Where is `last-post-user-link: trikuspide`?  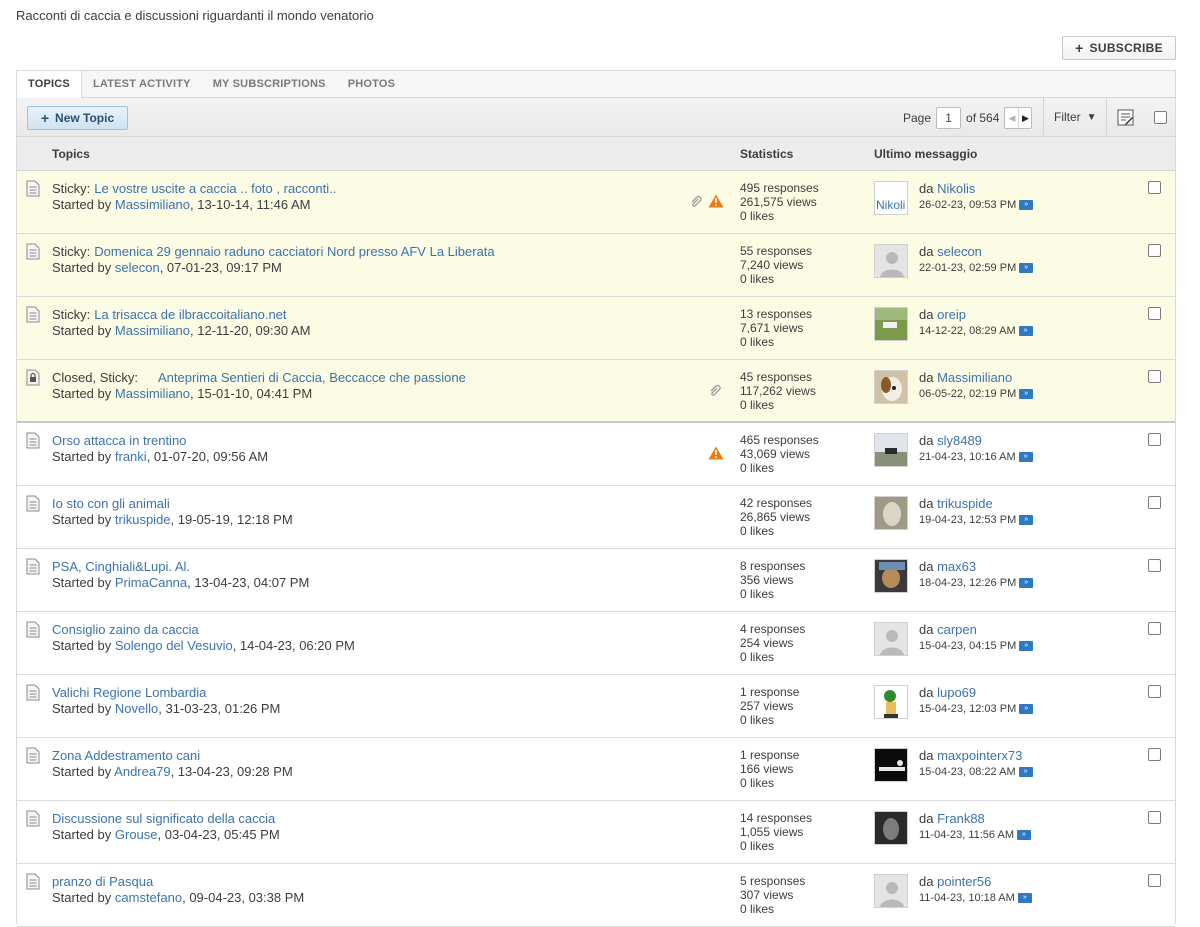 last-post-user-link: trikuspide is located at coordinates (965, 503).